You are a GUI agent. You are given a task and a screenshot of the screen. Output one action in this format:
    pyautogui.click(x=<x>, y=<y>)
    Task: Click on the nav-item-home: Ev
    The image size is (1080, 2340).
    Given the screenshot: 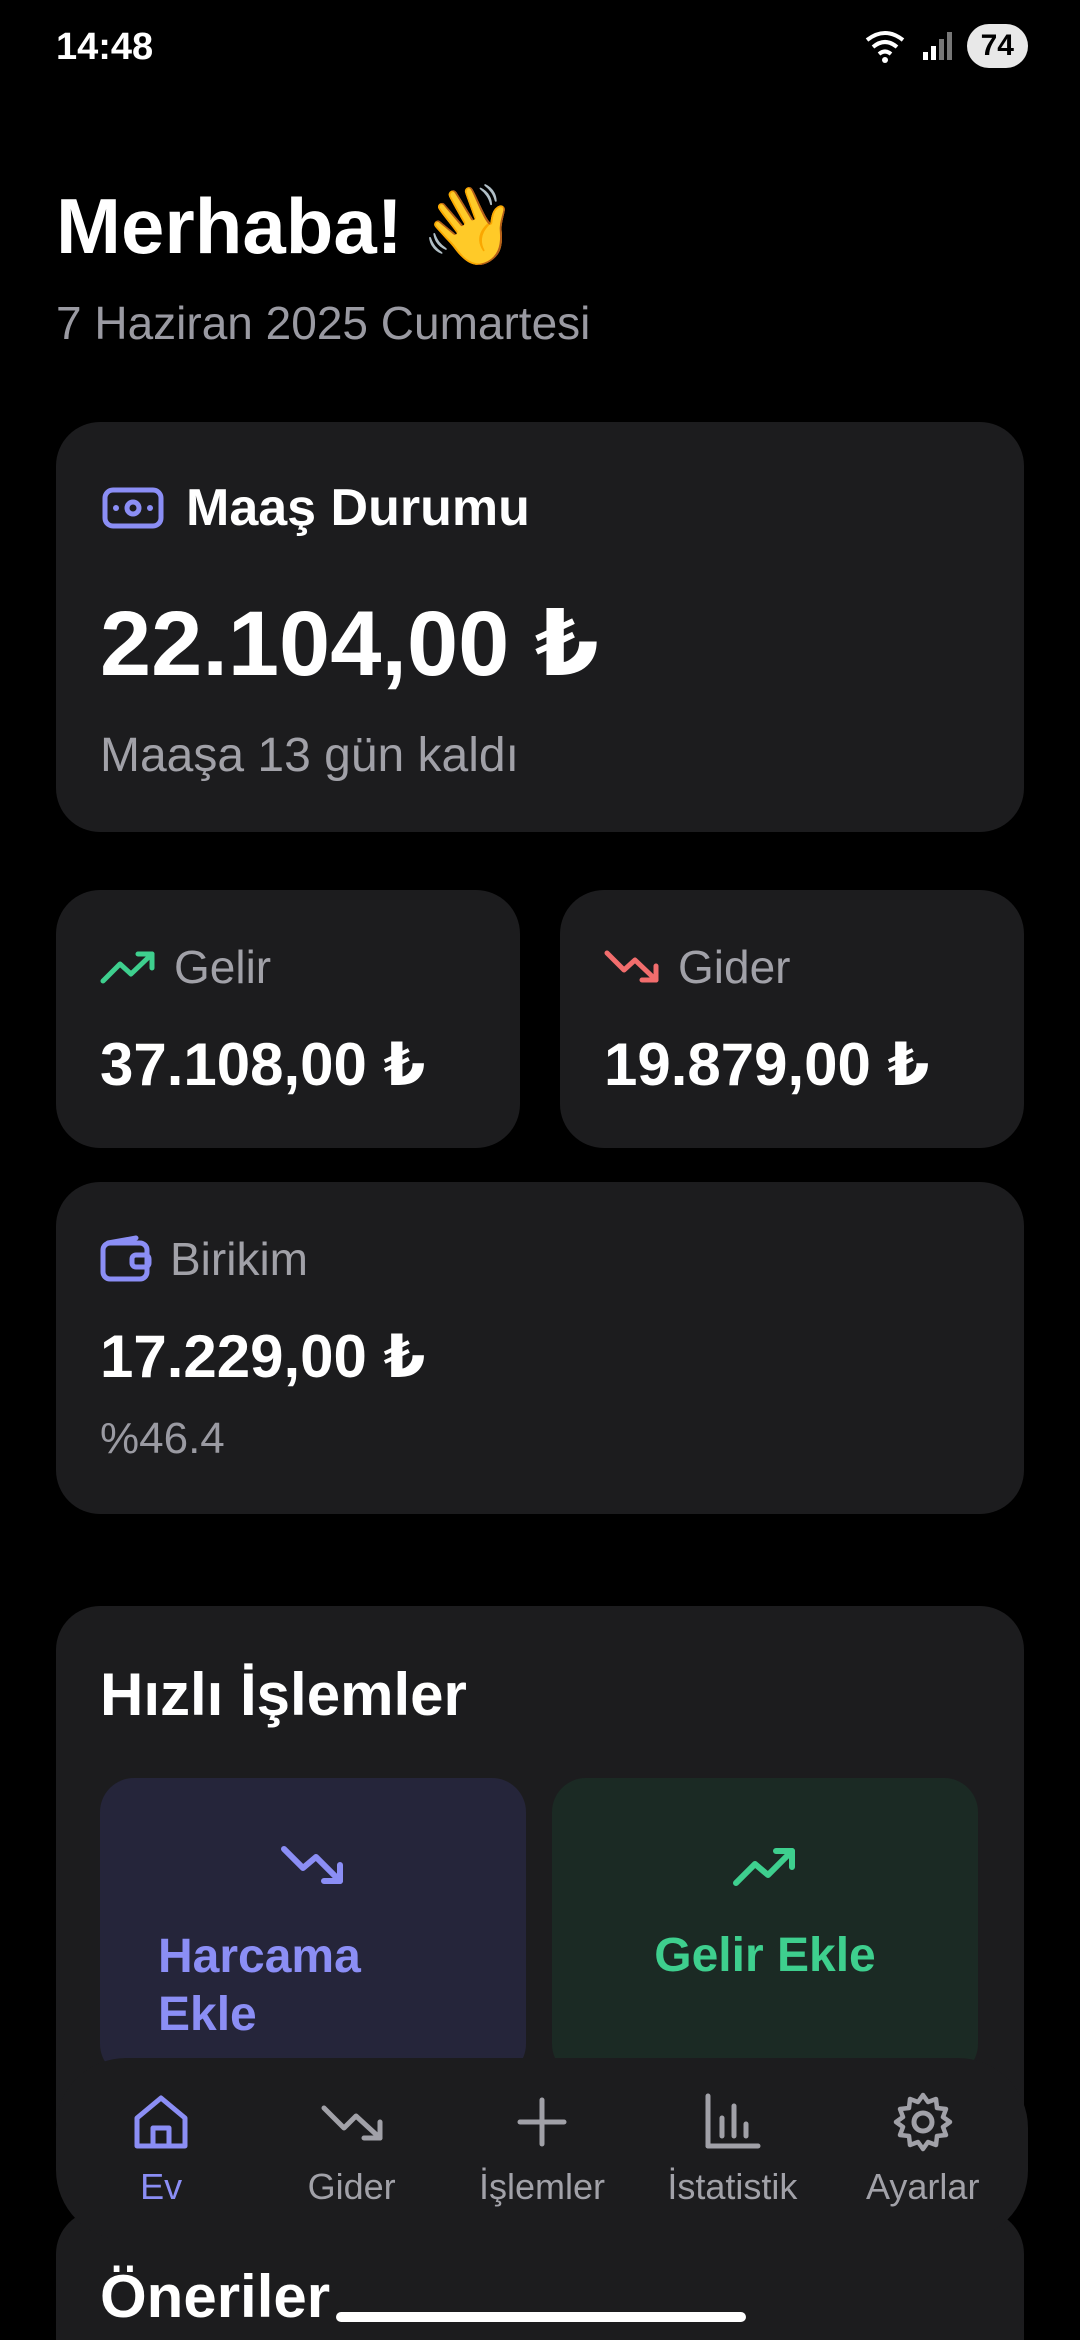 What is the action you would take?
    pyautogui.click(x=161, y=2149)
    